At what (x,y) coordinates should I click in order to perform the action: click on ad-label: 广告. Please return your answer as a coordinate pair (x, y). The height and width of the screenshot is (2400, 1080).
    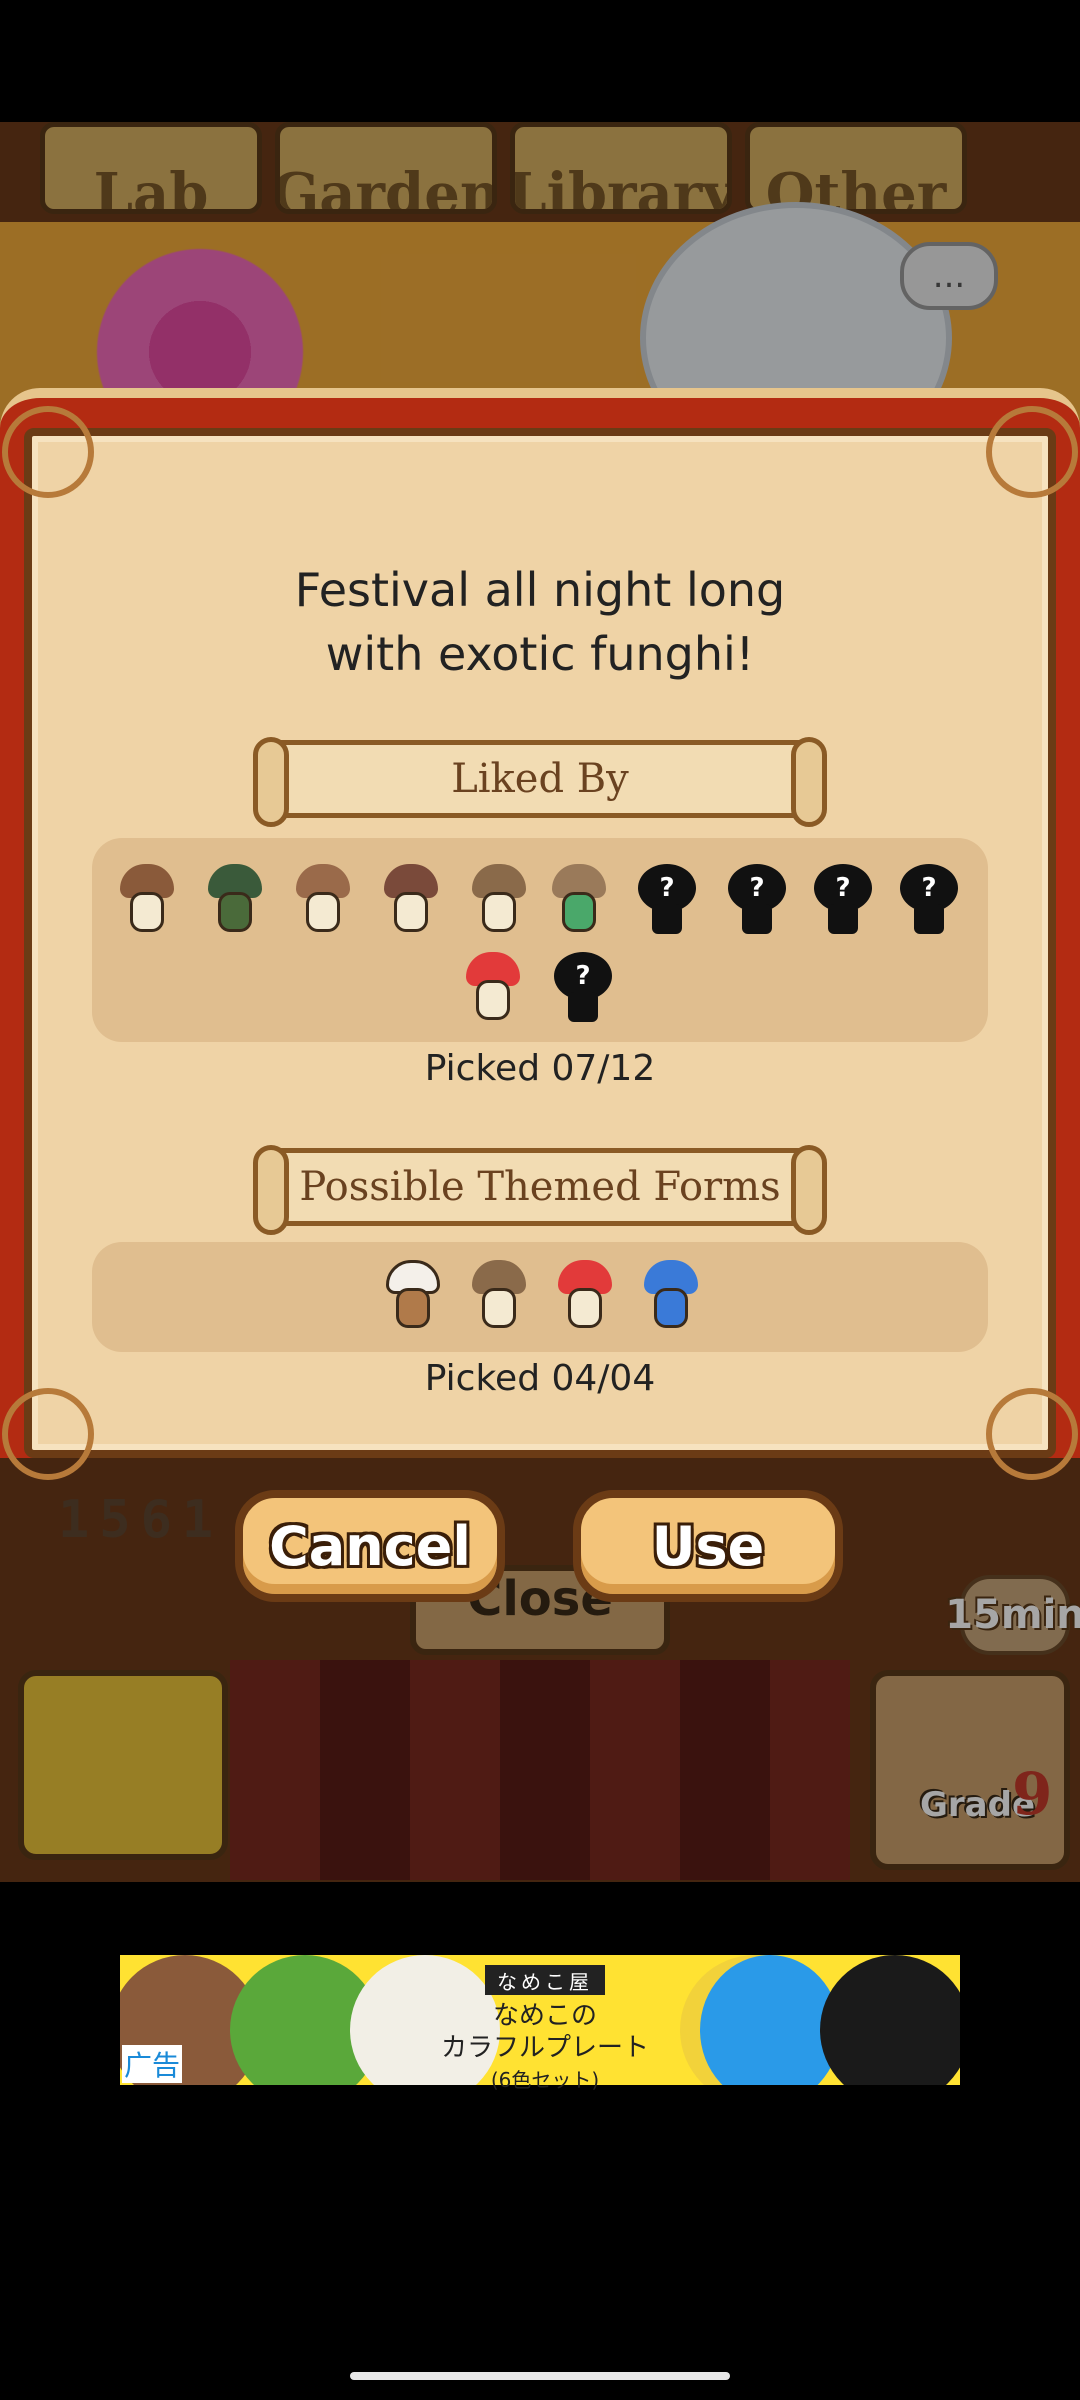
    Looking at the image, I should click on (152, 2064).